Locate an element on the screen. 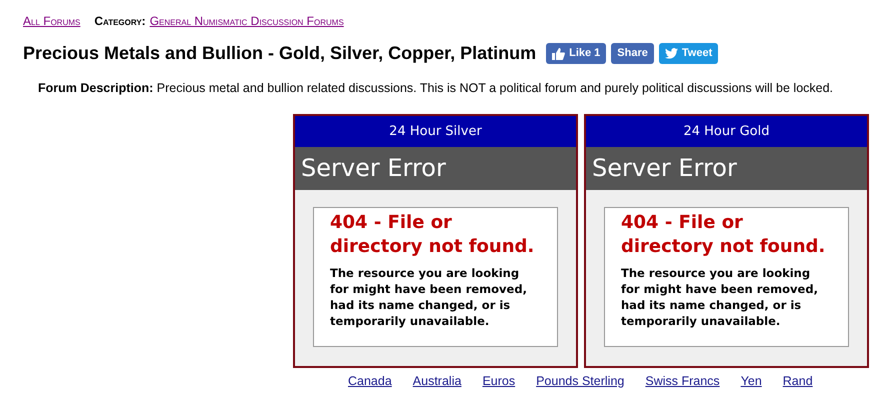  currency-link: Swiss Francs is located at coordinates (682, 381).